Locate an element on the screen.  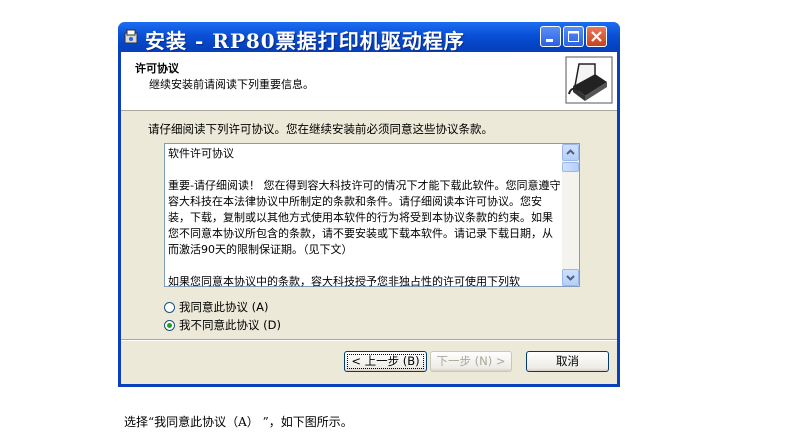
chevron-down-icon is located at coordinates (570, 278).